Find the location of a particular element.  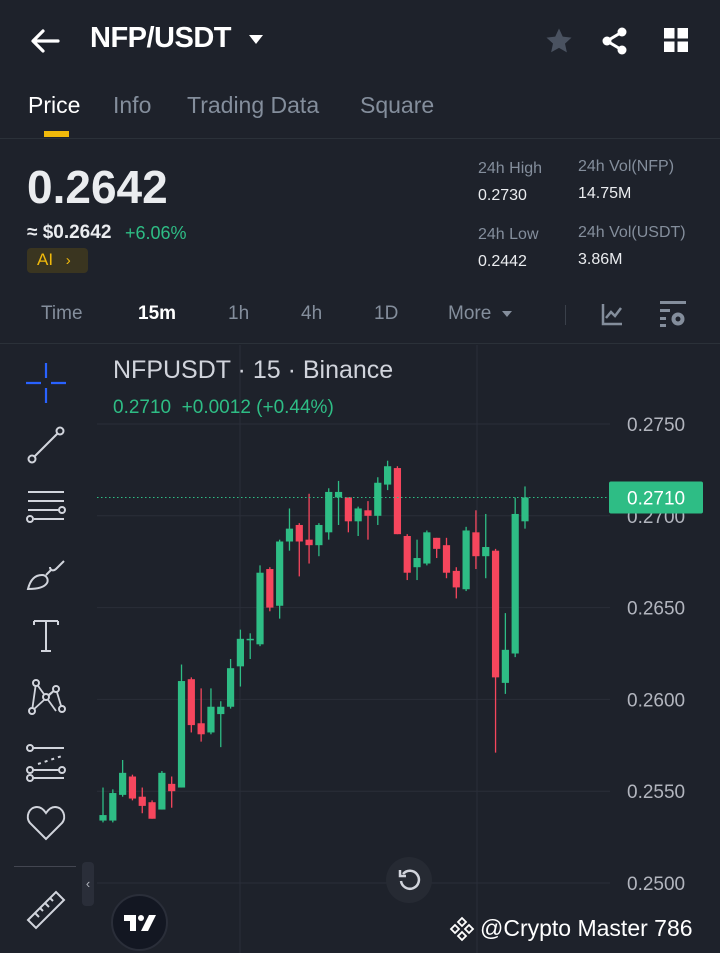

fib-tool is located at coordinates (46, 508).